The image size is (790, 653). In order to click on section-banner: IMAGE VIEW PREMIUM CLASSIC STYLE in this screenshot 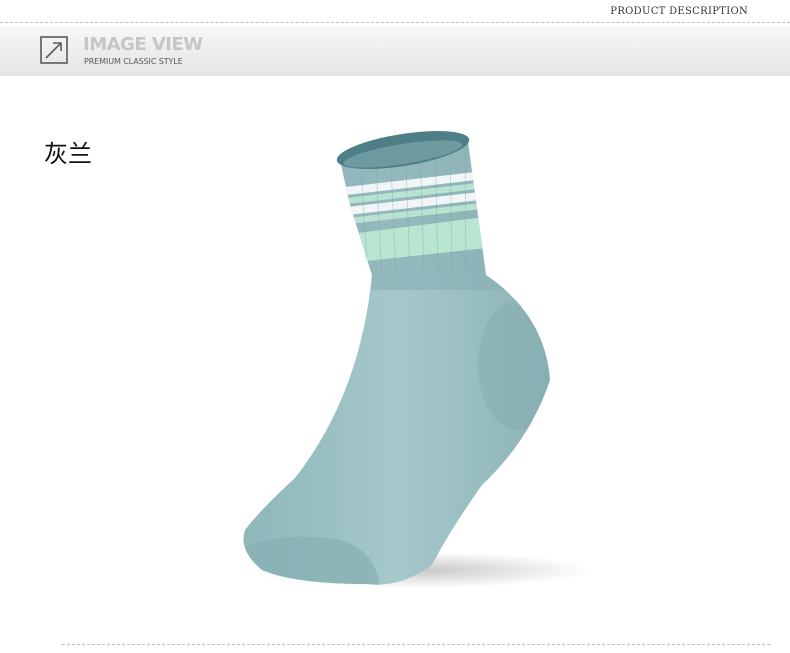, I will do `click(395, 51)`.